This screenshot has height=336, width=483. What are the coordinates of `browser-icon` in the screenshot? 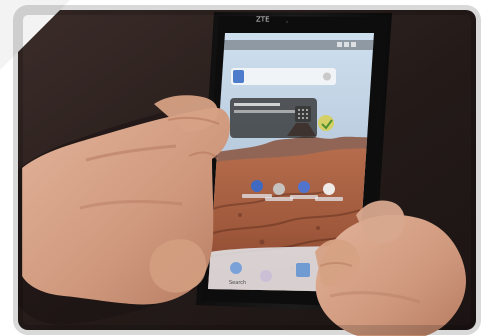 It's located at (303, 270).